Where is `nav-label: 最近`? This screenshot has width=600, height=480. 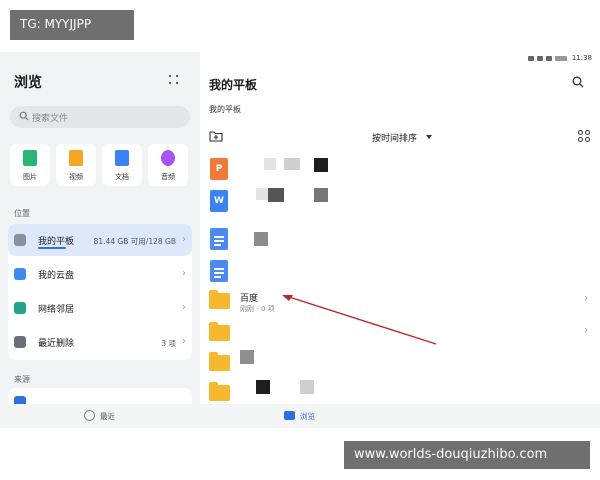 nav-label: 最近 is located at coordinates (107, 416).